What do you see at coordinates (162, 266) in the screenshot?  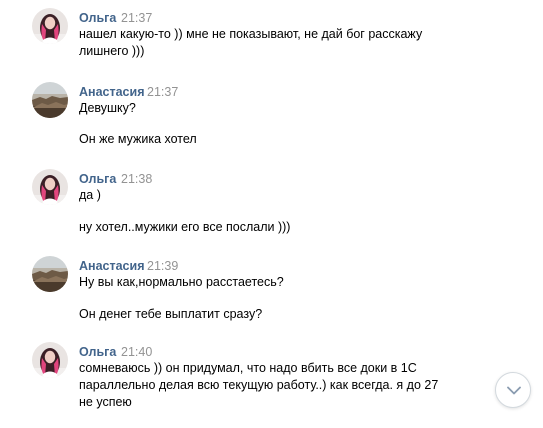 I see `message-time: 21:39` at bounding box center [162, 266].